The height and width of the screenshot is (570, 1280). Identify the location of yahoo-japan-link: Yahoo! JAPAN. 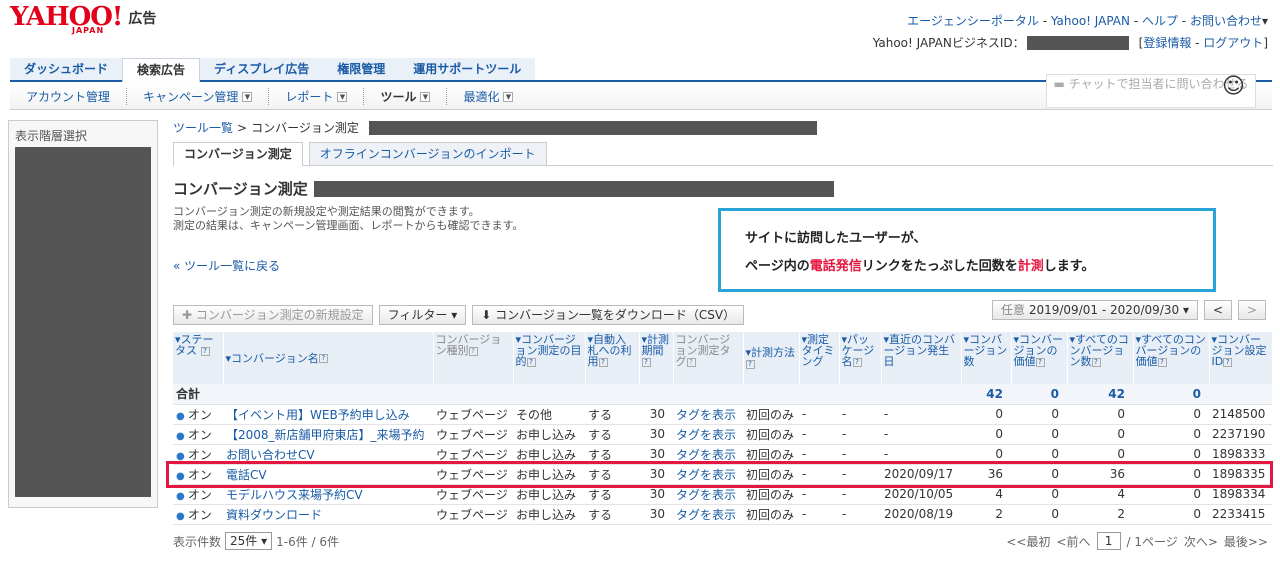
(1090, 21).